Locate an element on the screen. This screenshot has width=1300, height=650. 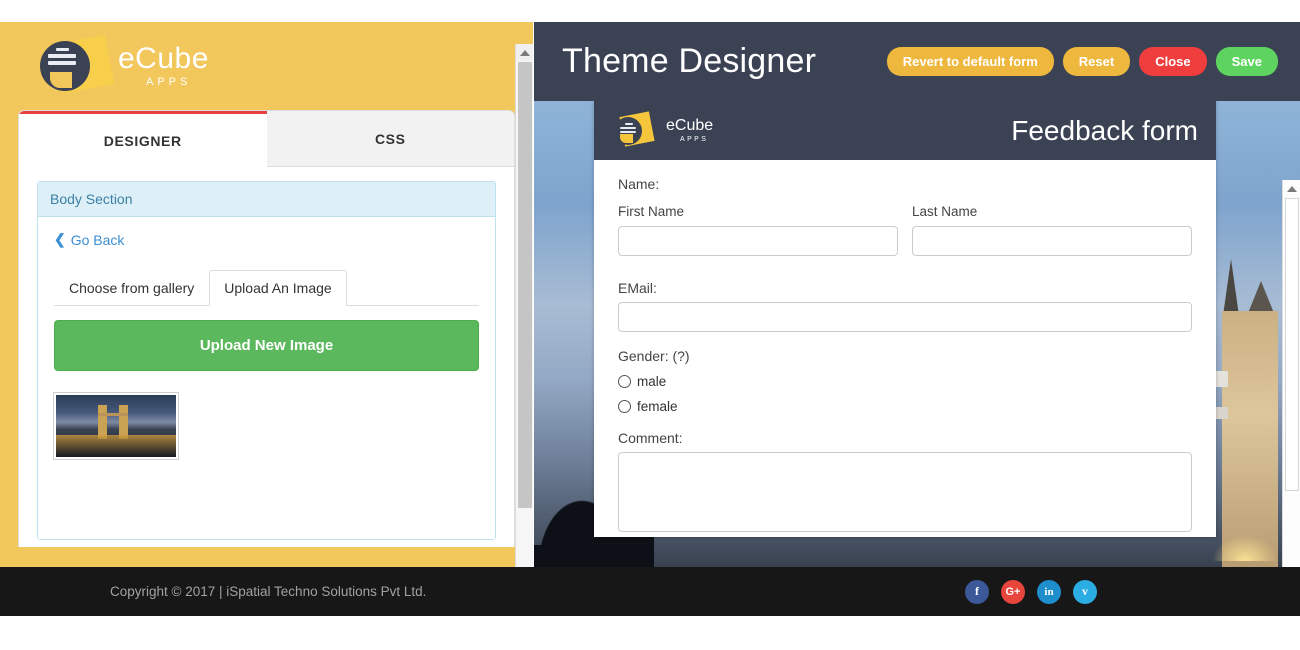
designer-scrollbar is located at coordinates (524, 305).